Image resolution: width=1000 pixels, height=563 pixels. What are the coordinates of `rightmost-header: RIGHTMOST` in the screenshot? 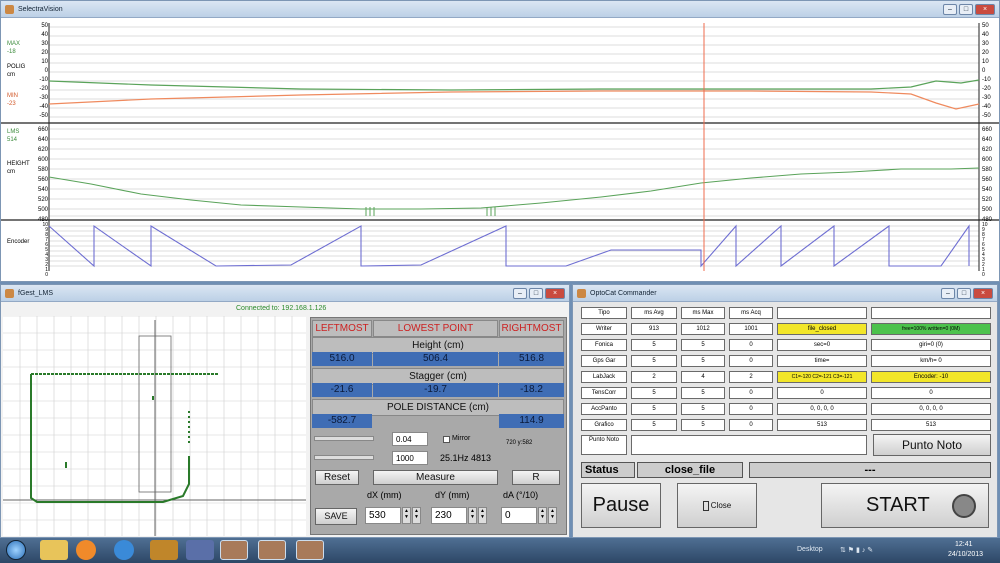 It's located at (531, 328).